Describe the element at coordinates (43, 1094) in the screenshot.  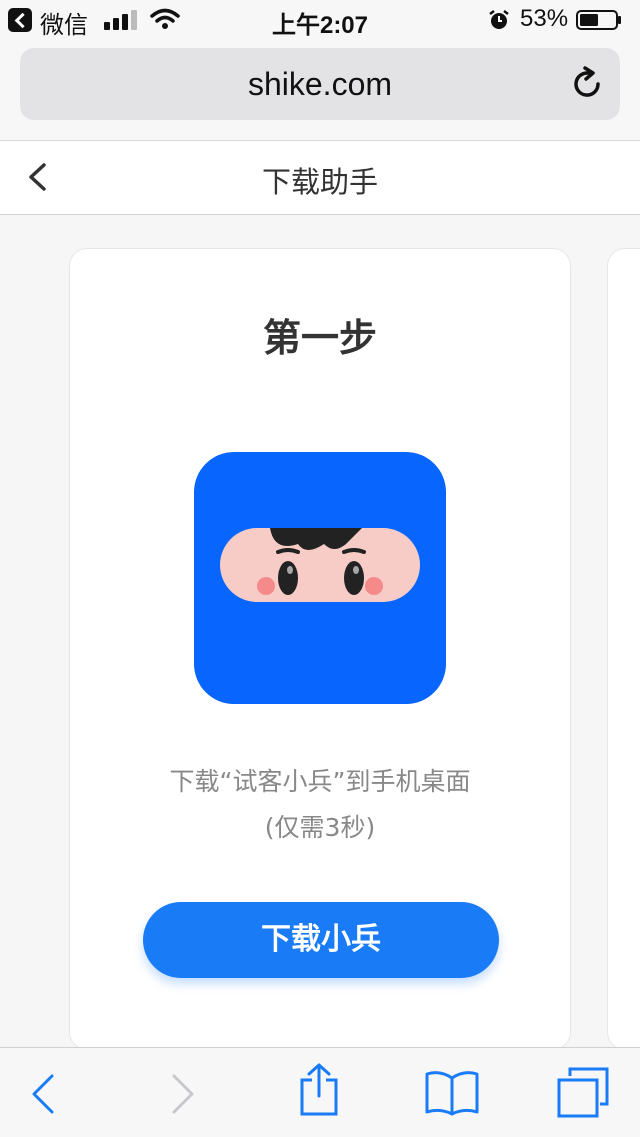
I see `back-arrow-icon` at that location.